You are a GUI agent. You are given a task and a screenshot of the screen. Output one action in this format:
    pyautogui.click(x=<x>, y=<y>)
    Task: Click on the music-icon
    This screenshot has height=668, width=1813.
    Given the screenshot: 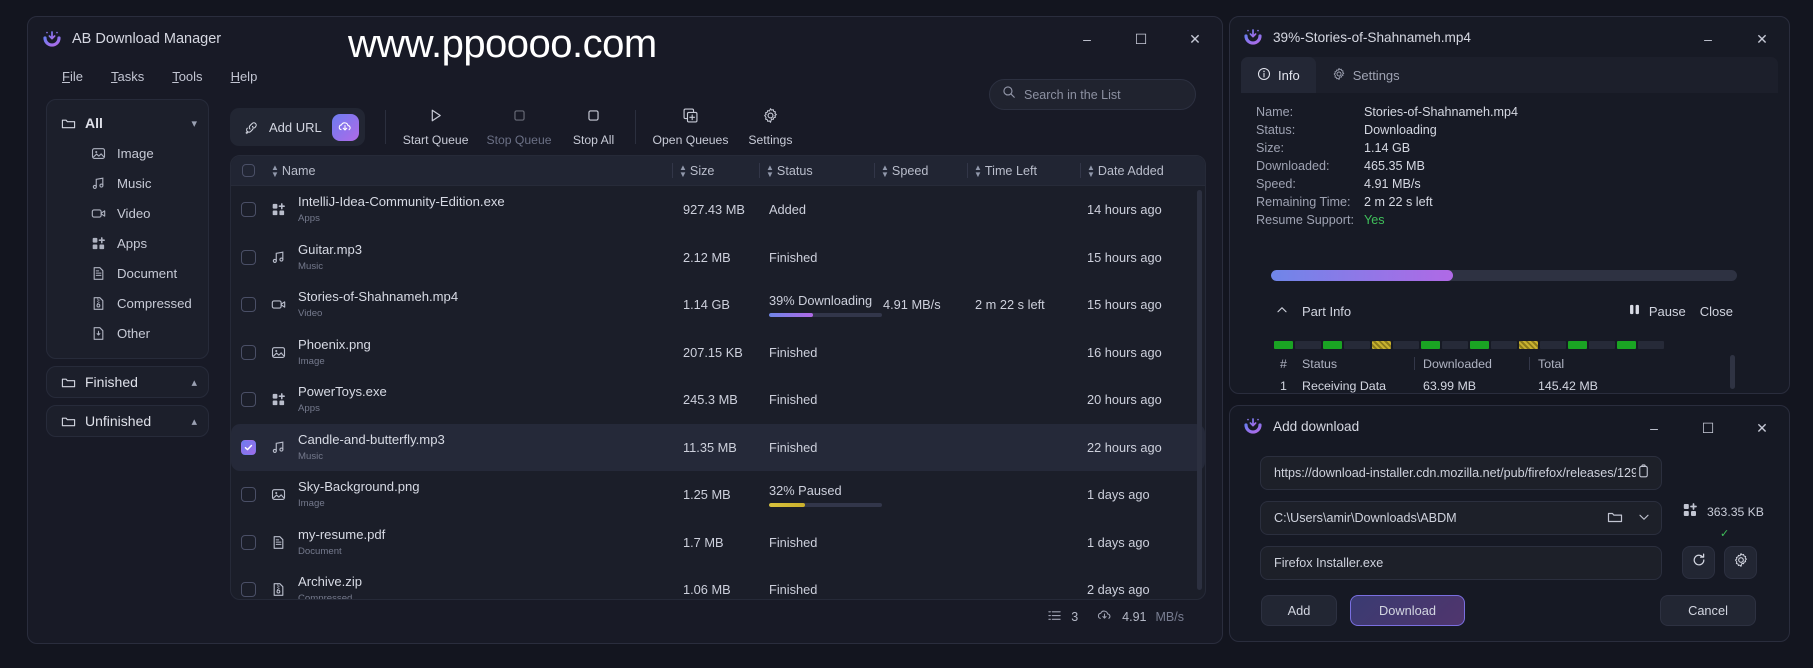 What is the action you would take?
    pyautogui.click(x=98, y=183)
    